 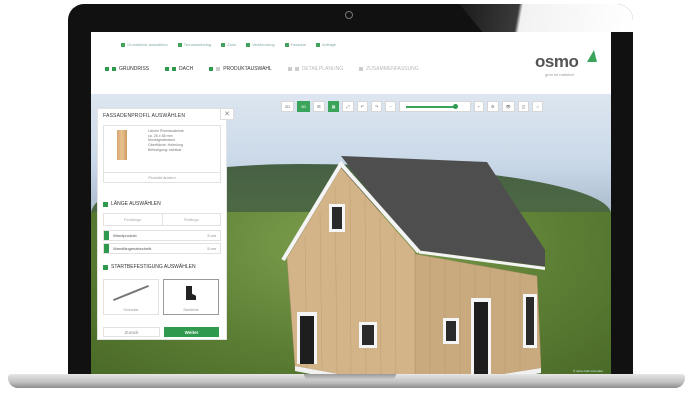 What do you see at coordinates (349, 15) in the screenshot?
I see `camera-icon` at bounding box center [349, 15].